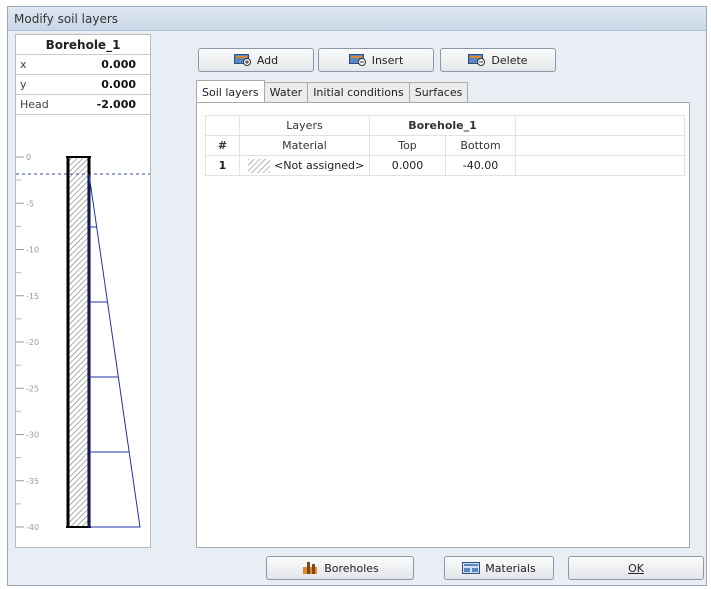  What do you see at coordinates (242, 60) in the screenshot?
I see `add-layer-icon` at bounding box center [242, 60].